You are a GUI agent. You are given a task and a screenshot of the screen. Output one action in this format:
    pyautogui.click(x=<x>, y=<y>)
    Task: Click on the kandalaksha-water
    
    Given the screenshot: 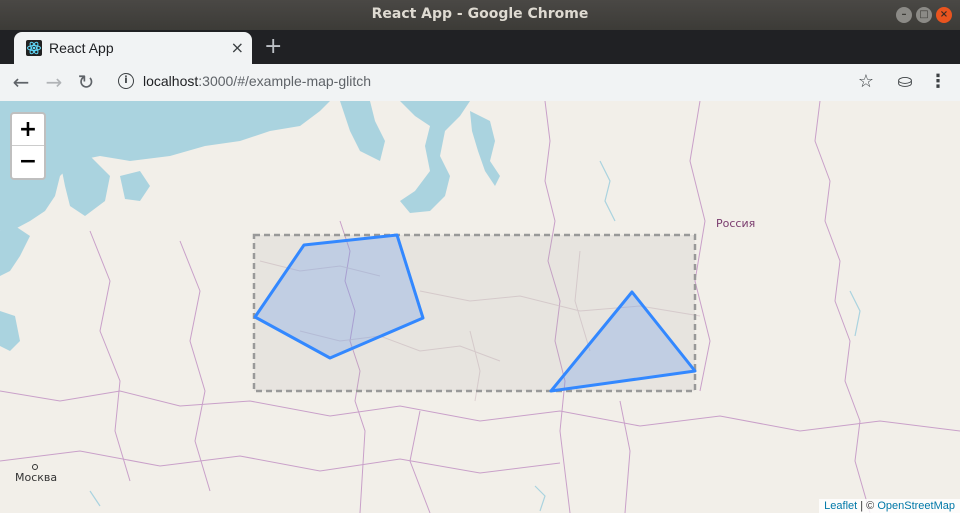 What is the action you would take?
    pyautogui.click(x=15, y=251)
    